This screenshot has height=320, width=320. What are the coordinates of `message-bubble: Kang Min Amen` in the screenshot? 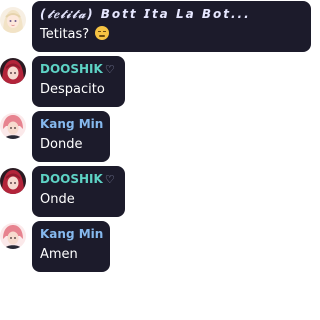 It's located at (71, 246).